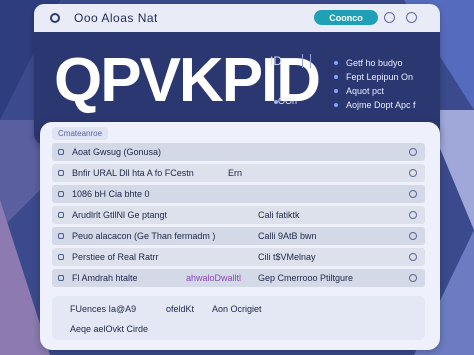 This screenshot has height=355, width=474. I want to click on item-status: Gep Cmerrooo Ptiltgure, so click(306, 278).